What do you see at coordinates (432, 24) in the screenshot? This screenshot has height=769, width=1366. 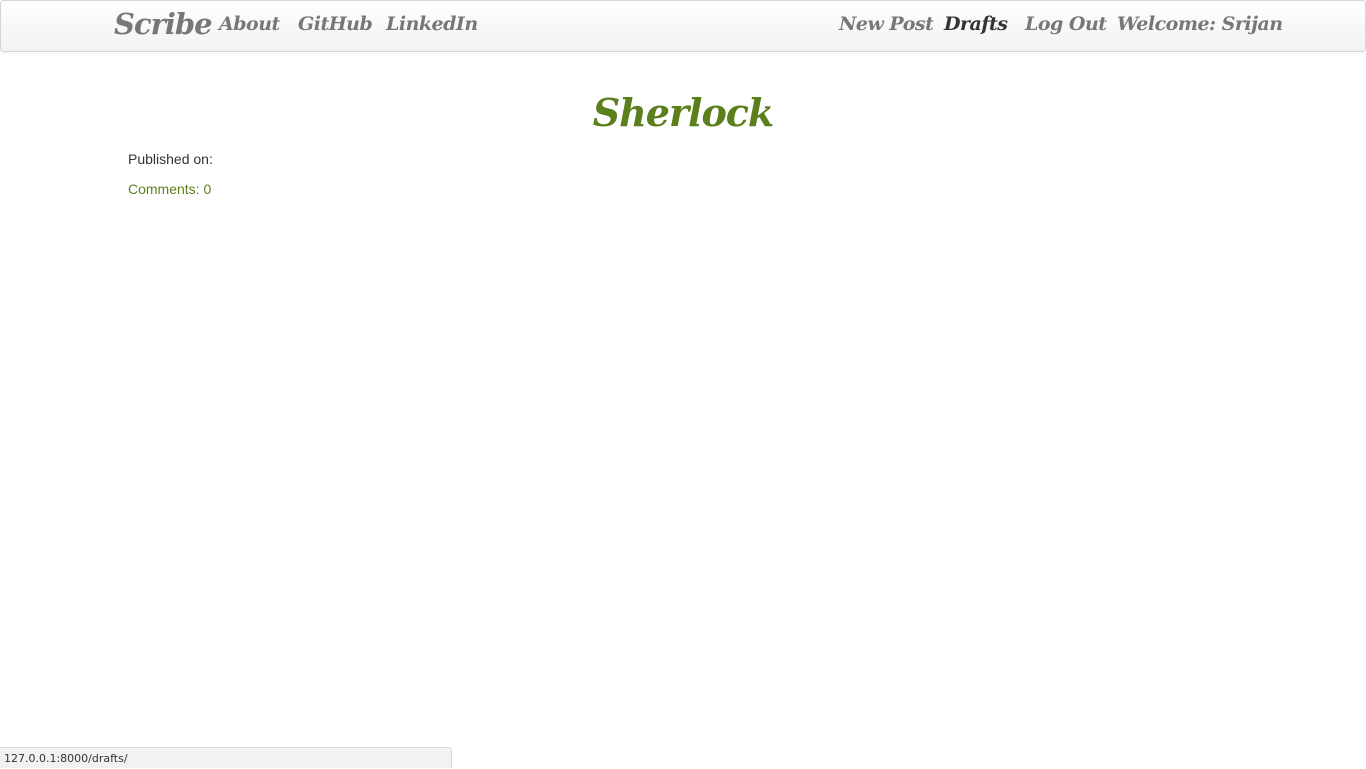 I see `nav-linkedin: LinkedIn` at bounding box center [432, 24].